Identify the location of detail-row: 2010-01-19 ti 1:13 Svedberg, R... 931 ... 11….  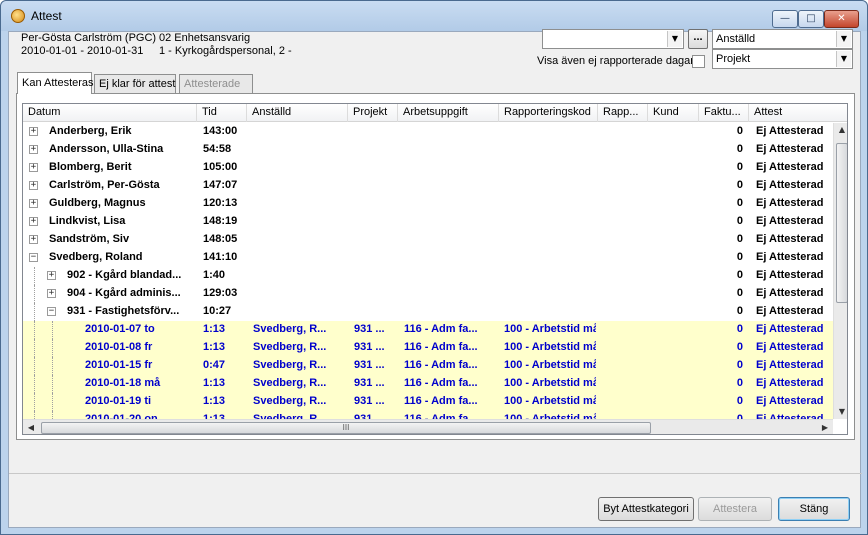
(428, 402).